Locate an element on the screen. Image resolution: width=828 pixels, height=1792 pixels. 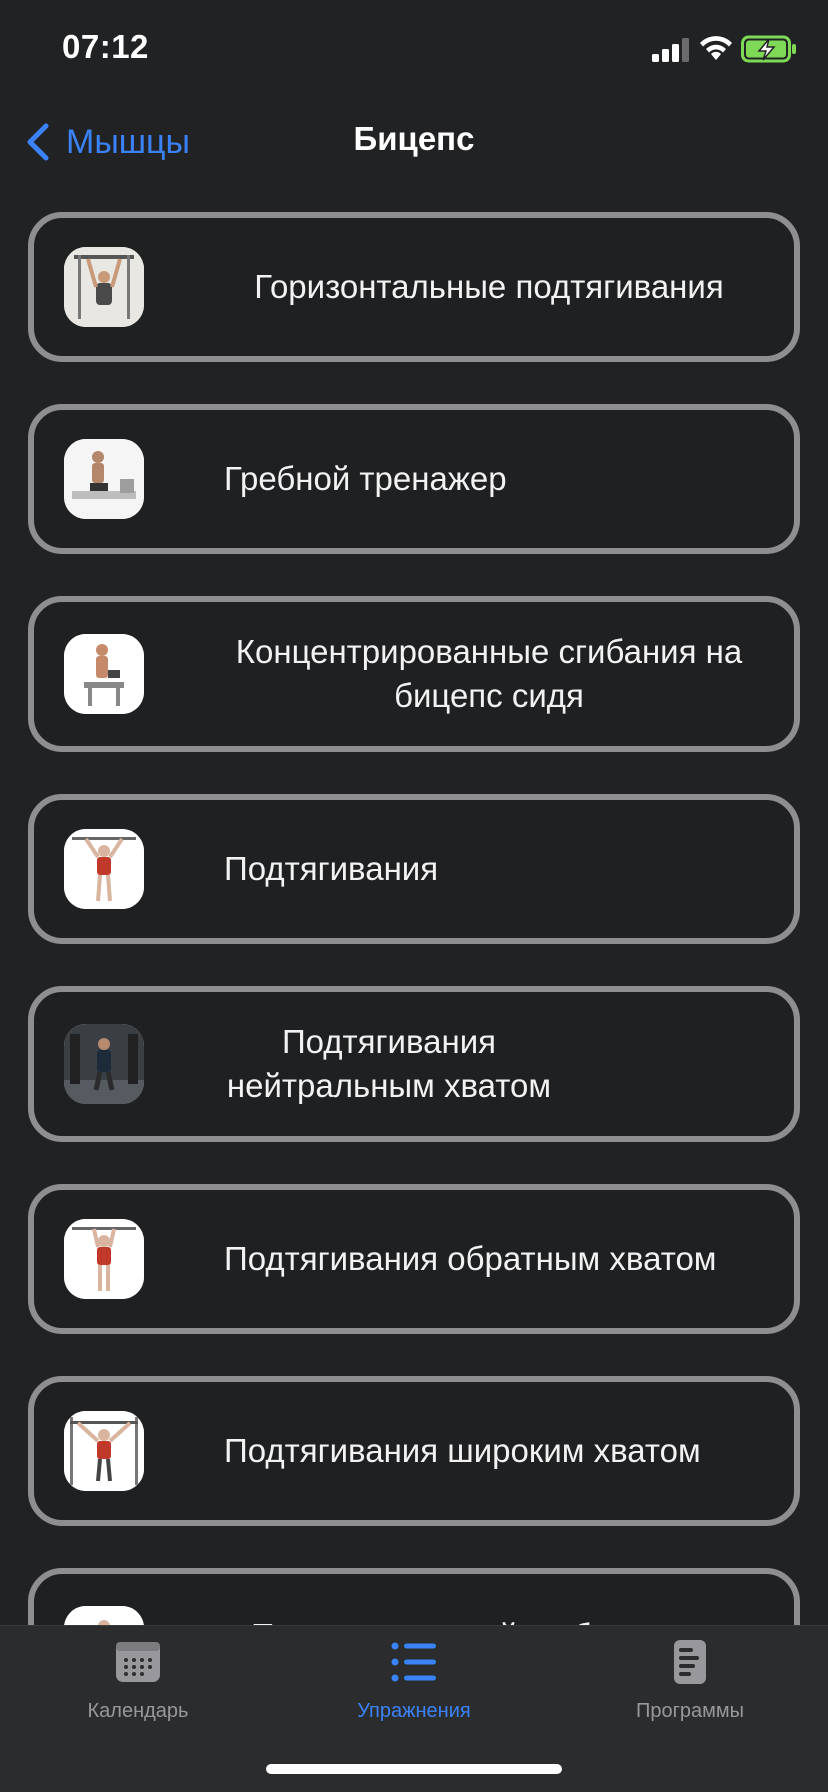
exercise-label: Гребной тренажер is located at coordinates (365, 478).